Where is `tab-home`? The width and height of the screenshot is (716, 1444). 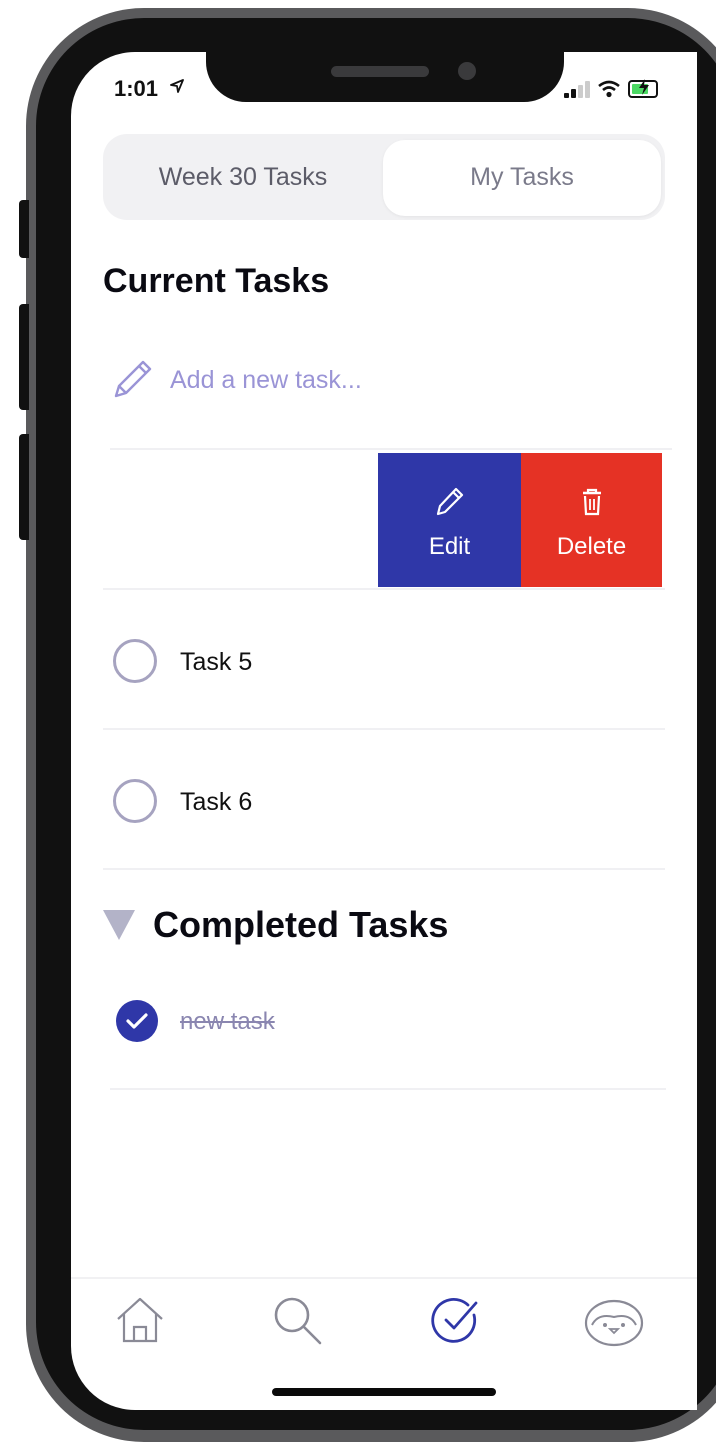
tab-home is located at coordinates (140, 1321).